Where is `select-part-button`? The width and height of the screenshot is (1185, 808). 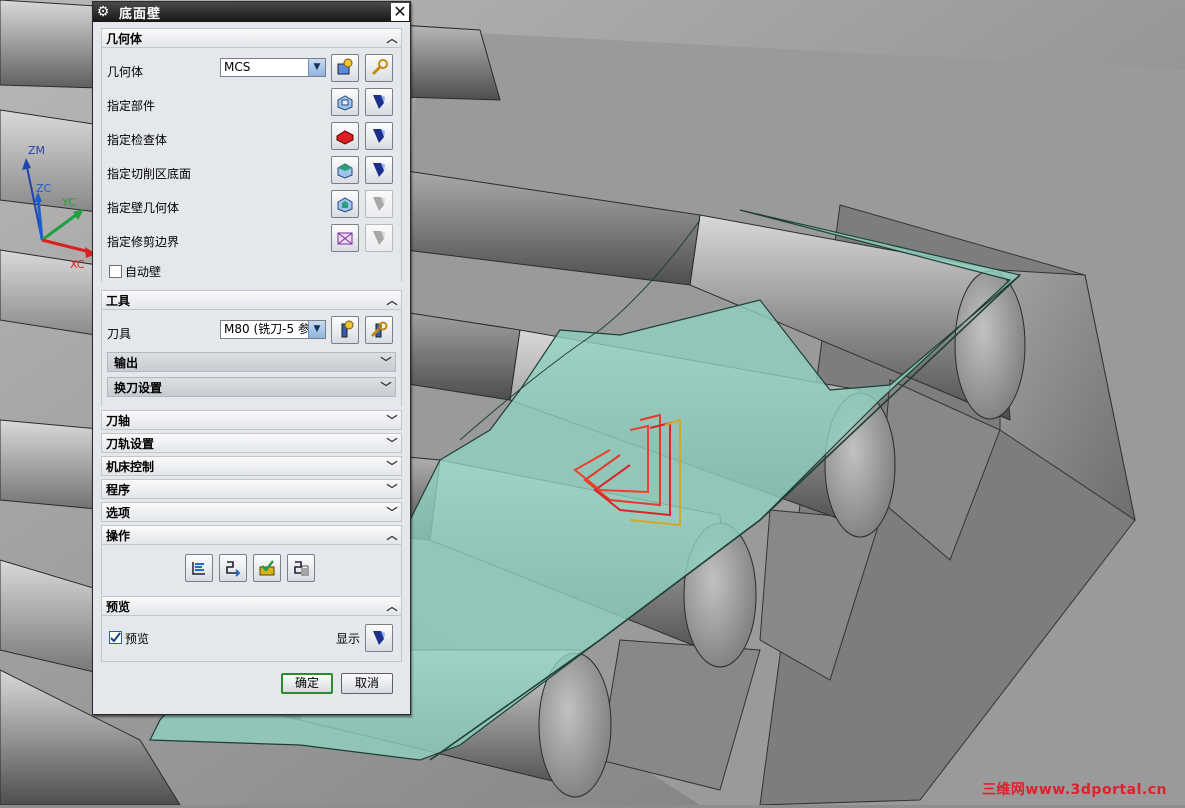
select-part-button is located at coordinates (345, 102).